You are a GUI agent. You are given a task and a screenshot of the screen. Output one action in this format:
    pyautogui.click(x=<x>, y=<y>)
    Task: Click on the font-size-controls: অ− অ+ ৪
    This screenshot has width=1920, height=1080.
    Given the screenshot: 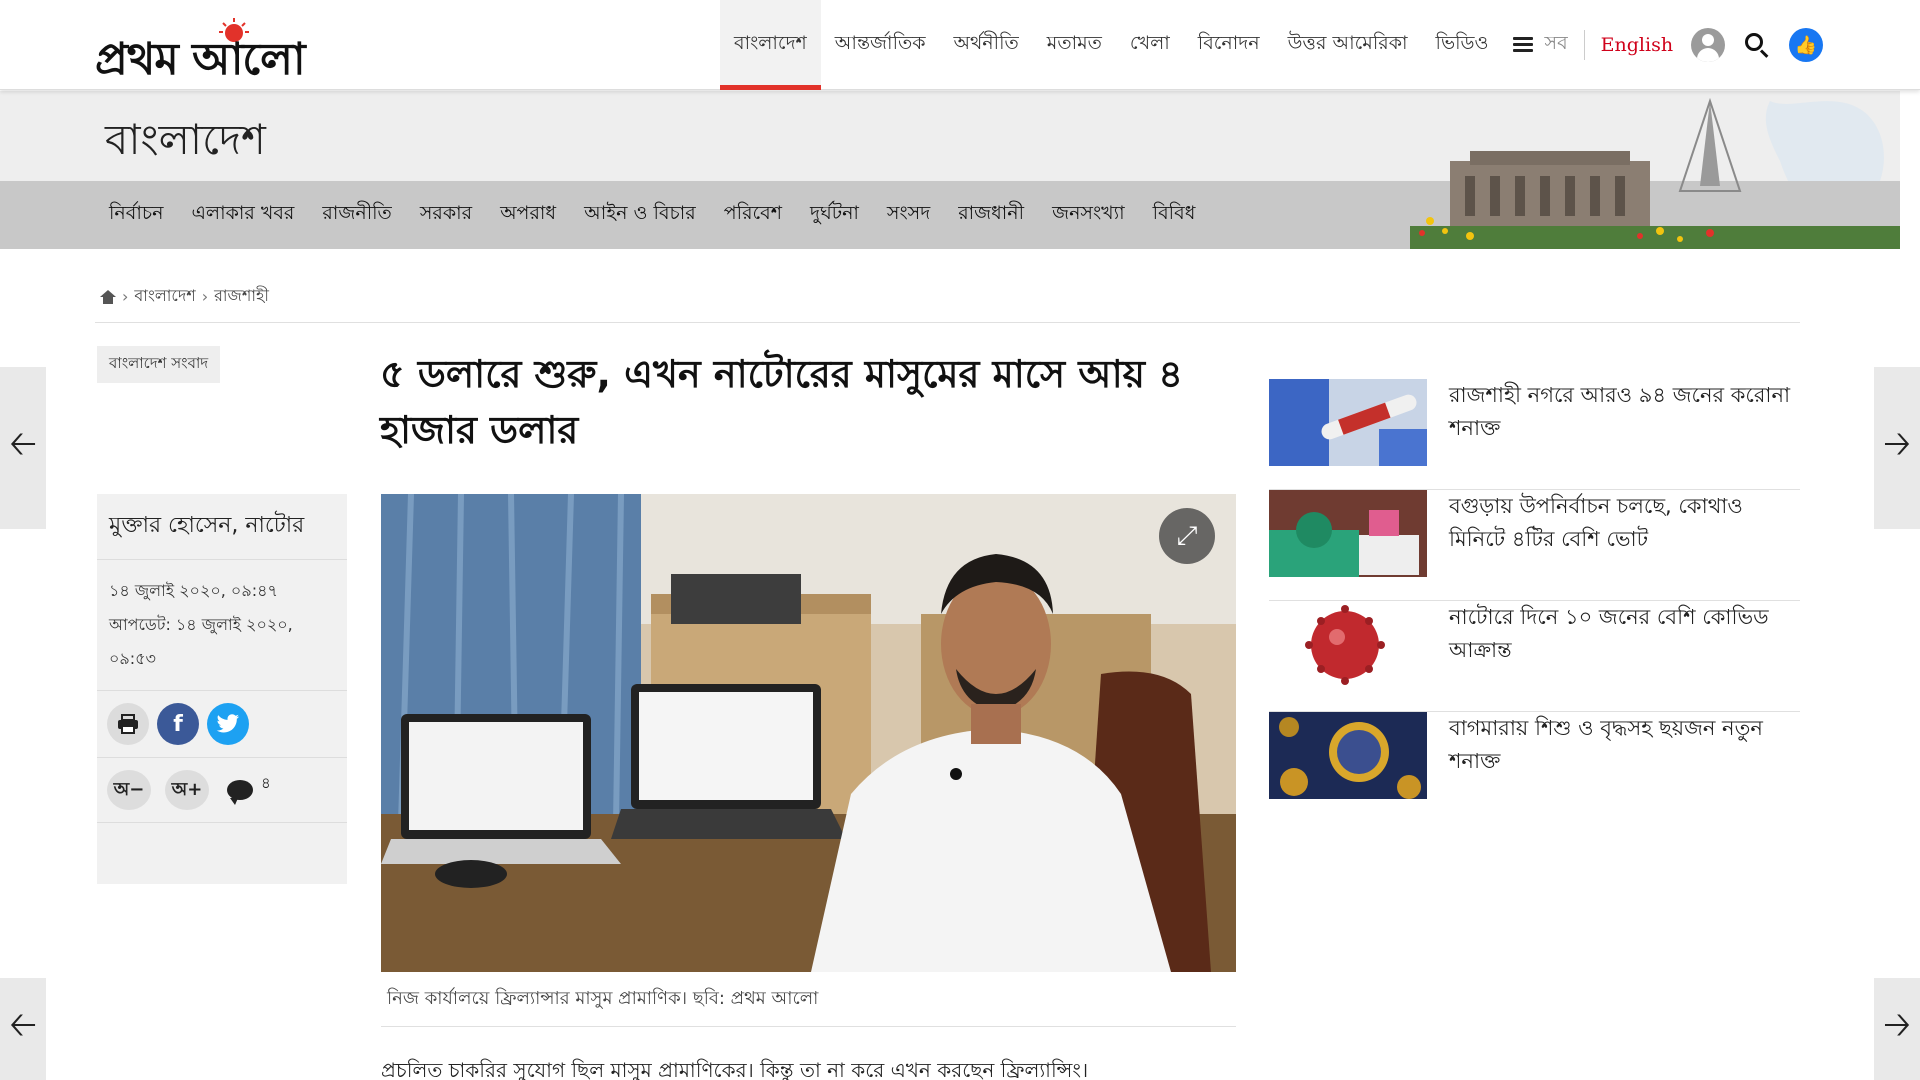 What is the action you would take?
    pyautogui.click(x=222, y=790)
    